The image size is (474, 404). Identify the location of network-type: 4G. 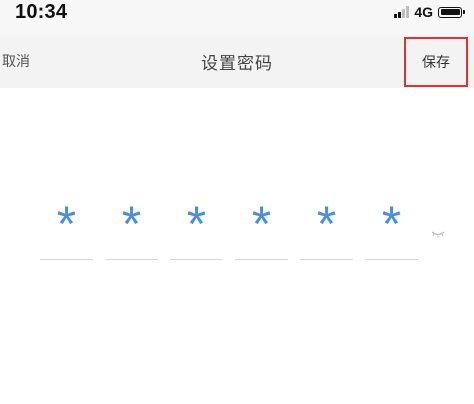
(423, 12).